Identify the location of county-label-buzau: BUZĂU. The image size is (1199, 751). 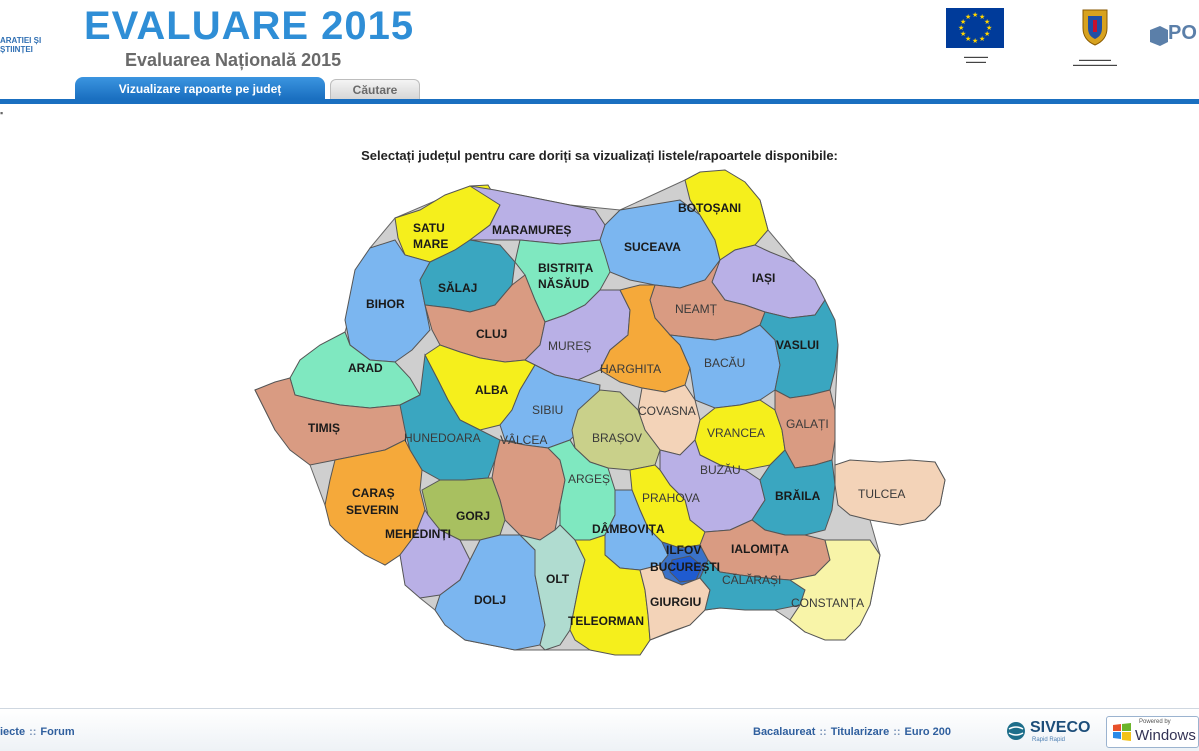
(720, 469).